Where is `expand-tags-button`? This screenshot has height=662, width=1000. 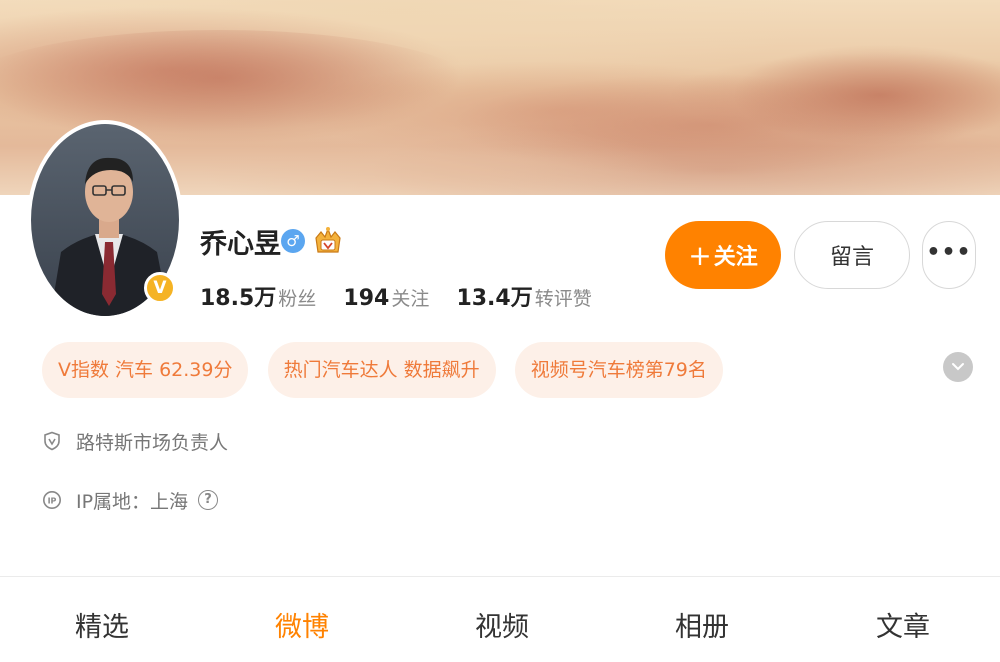
expand-tags-button is located at coordinates (958, 367).